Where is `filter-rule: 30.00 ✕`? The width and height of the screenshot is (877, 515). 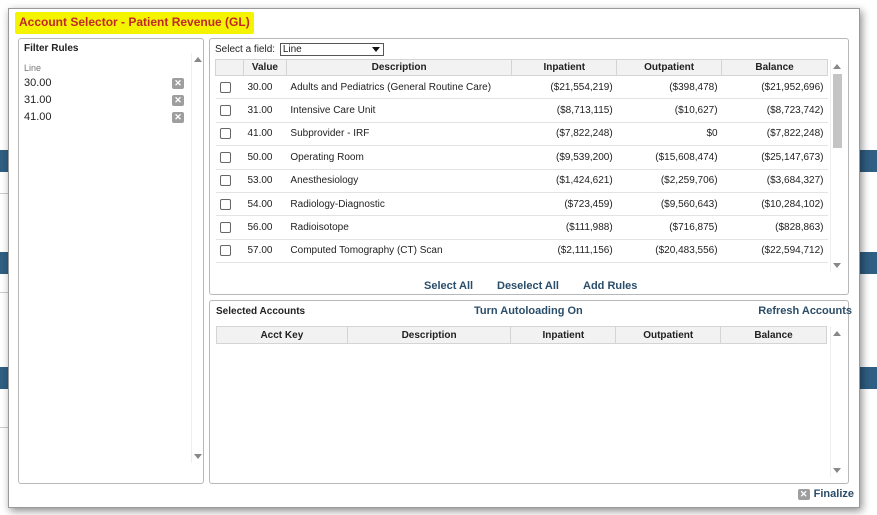 filter-rule: 30.00 ✕ is located at coordinates (104, 84).